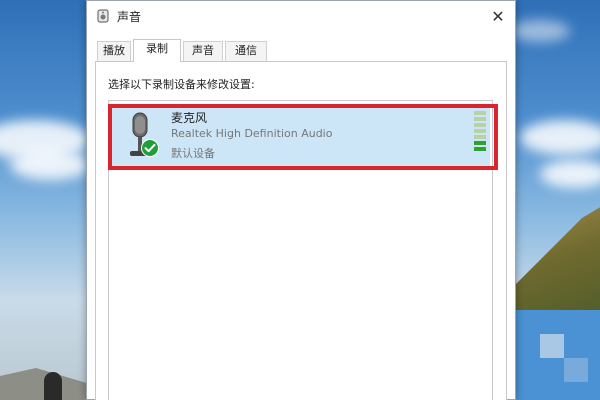 The width and height of the screenshot is (600, 400). I want to click on tab-communications: 通信, so click(246, 51).